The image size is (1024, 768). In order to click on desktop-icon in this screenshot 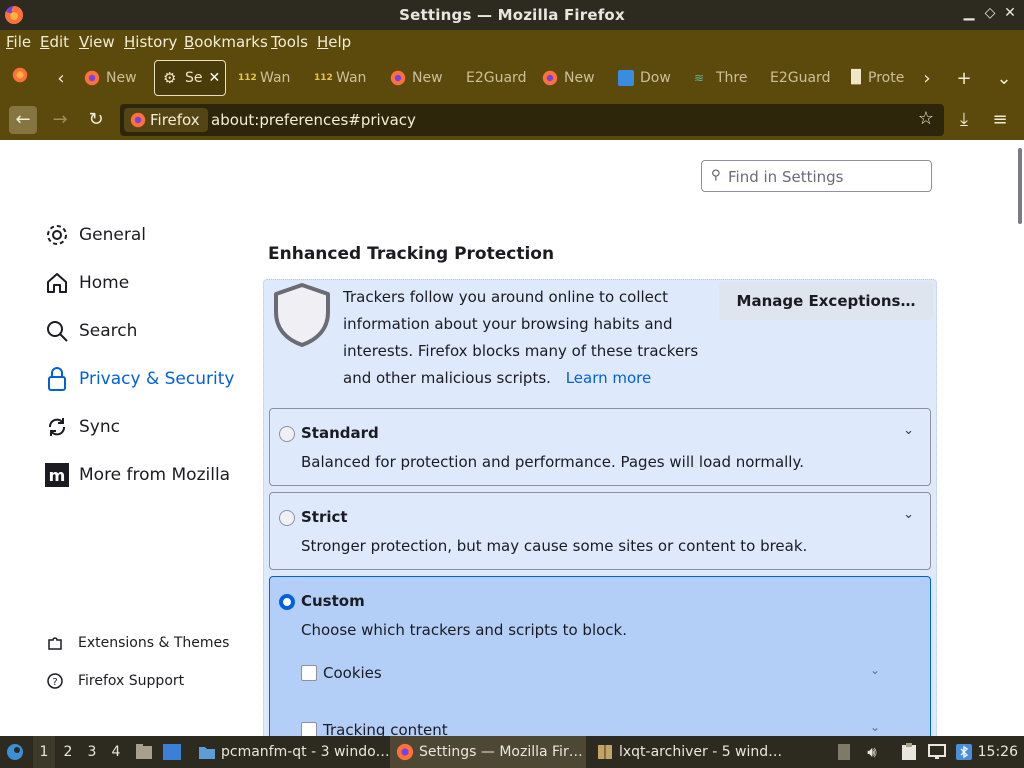, I will do `click(172, 752)`.